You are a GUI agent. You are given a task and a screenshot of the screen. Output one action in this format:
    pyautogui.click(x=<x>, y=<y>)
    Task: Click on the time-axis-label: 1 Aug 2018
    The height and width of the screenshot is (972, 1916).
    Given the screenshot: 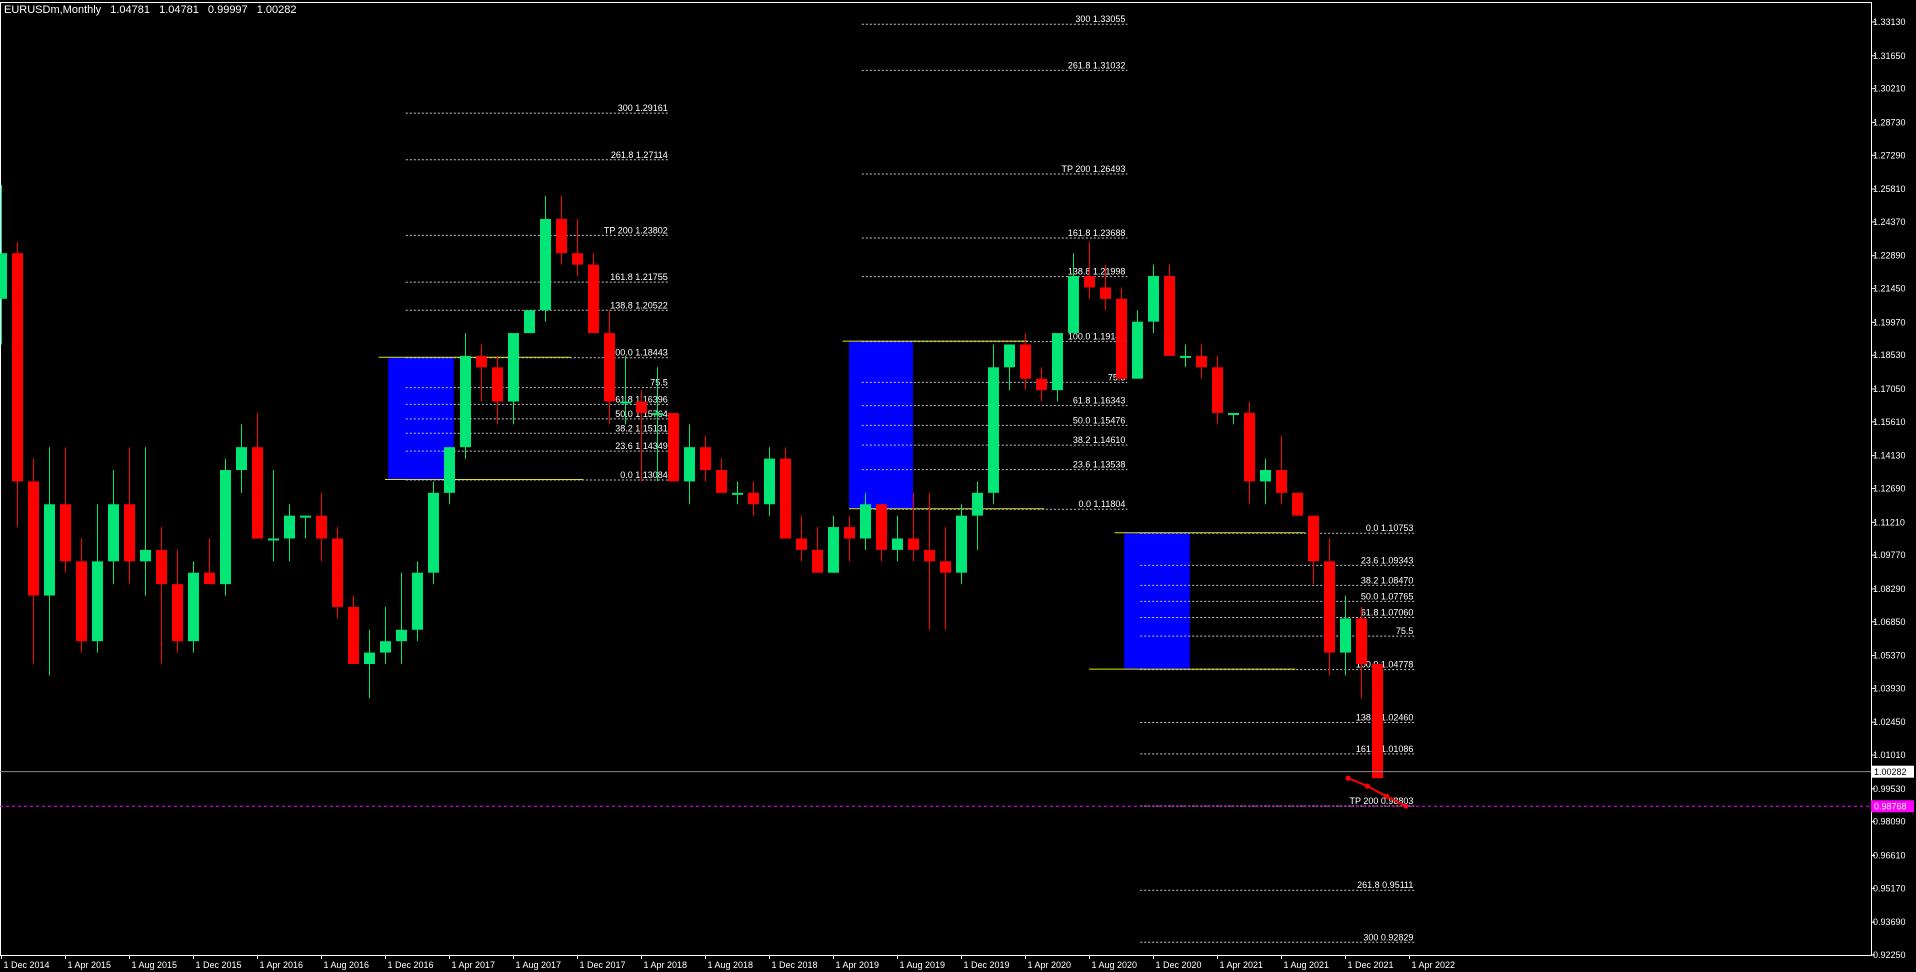 What is the action you would take?
    pyautogui.click(x=731, y=965)
    